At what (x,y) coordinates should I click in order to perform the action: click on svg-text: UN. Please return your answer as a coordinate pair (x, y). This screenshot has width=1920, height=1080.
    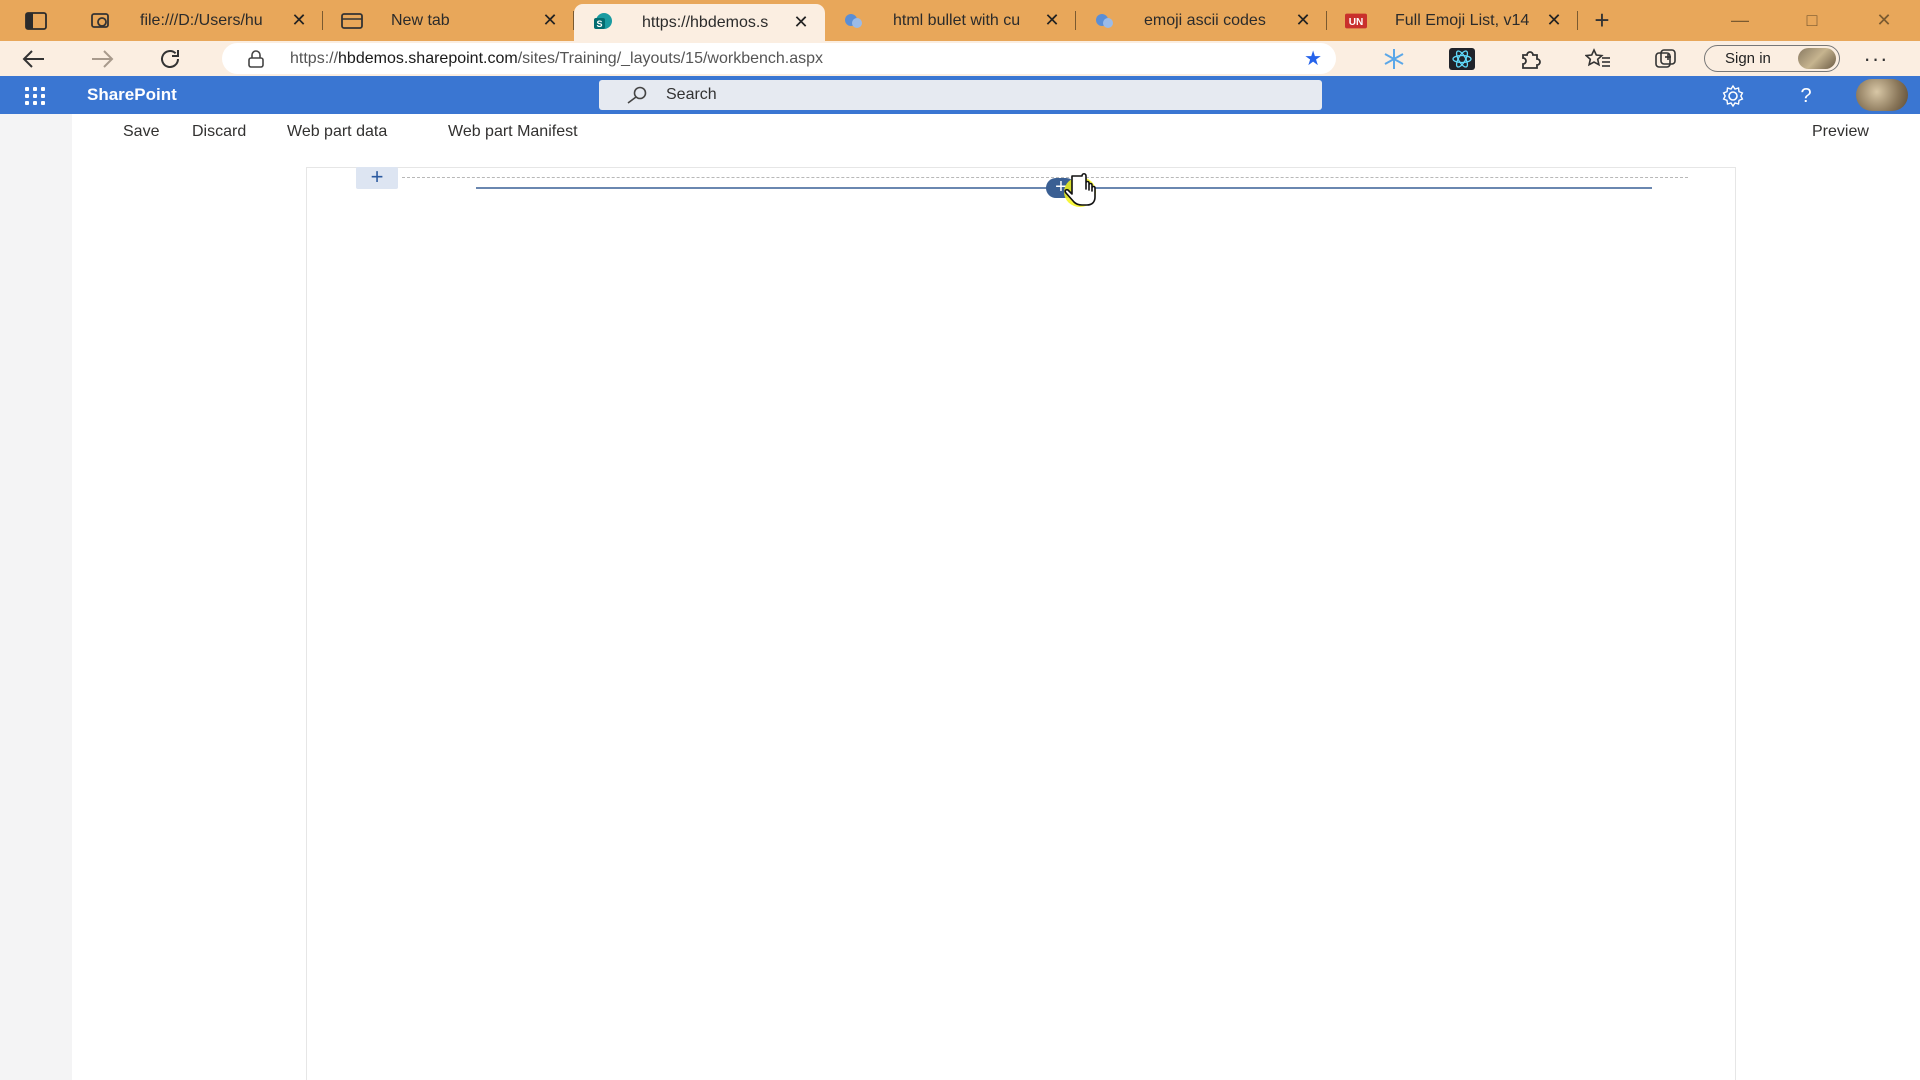
    Looking at the image, I should click on (1356, 22).